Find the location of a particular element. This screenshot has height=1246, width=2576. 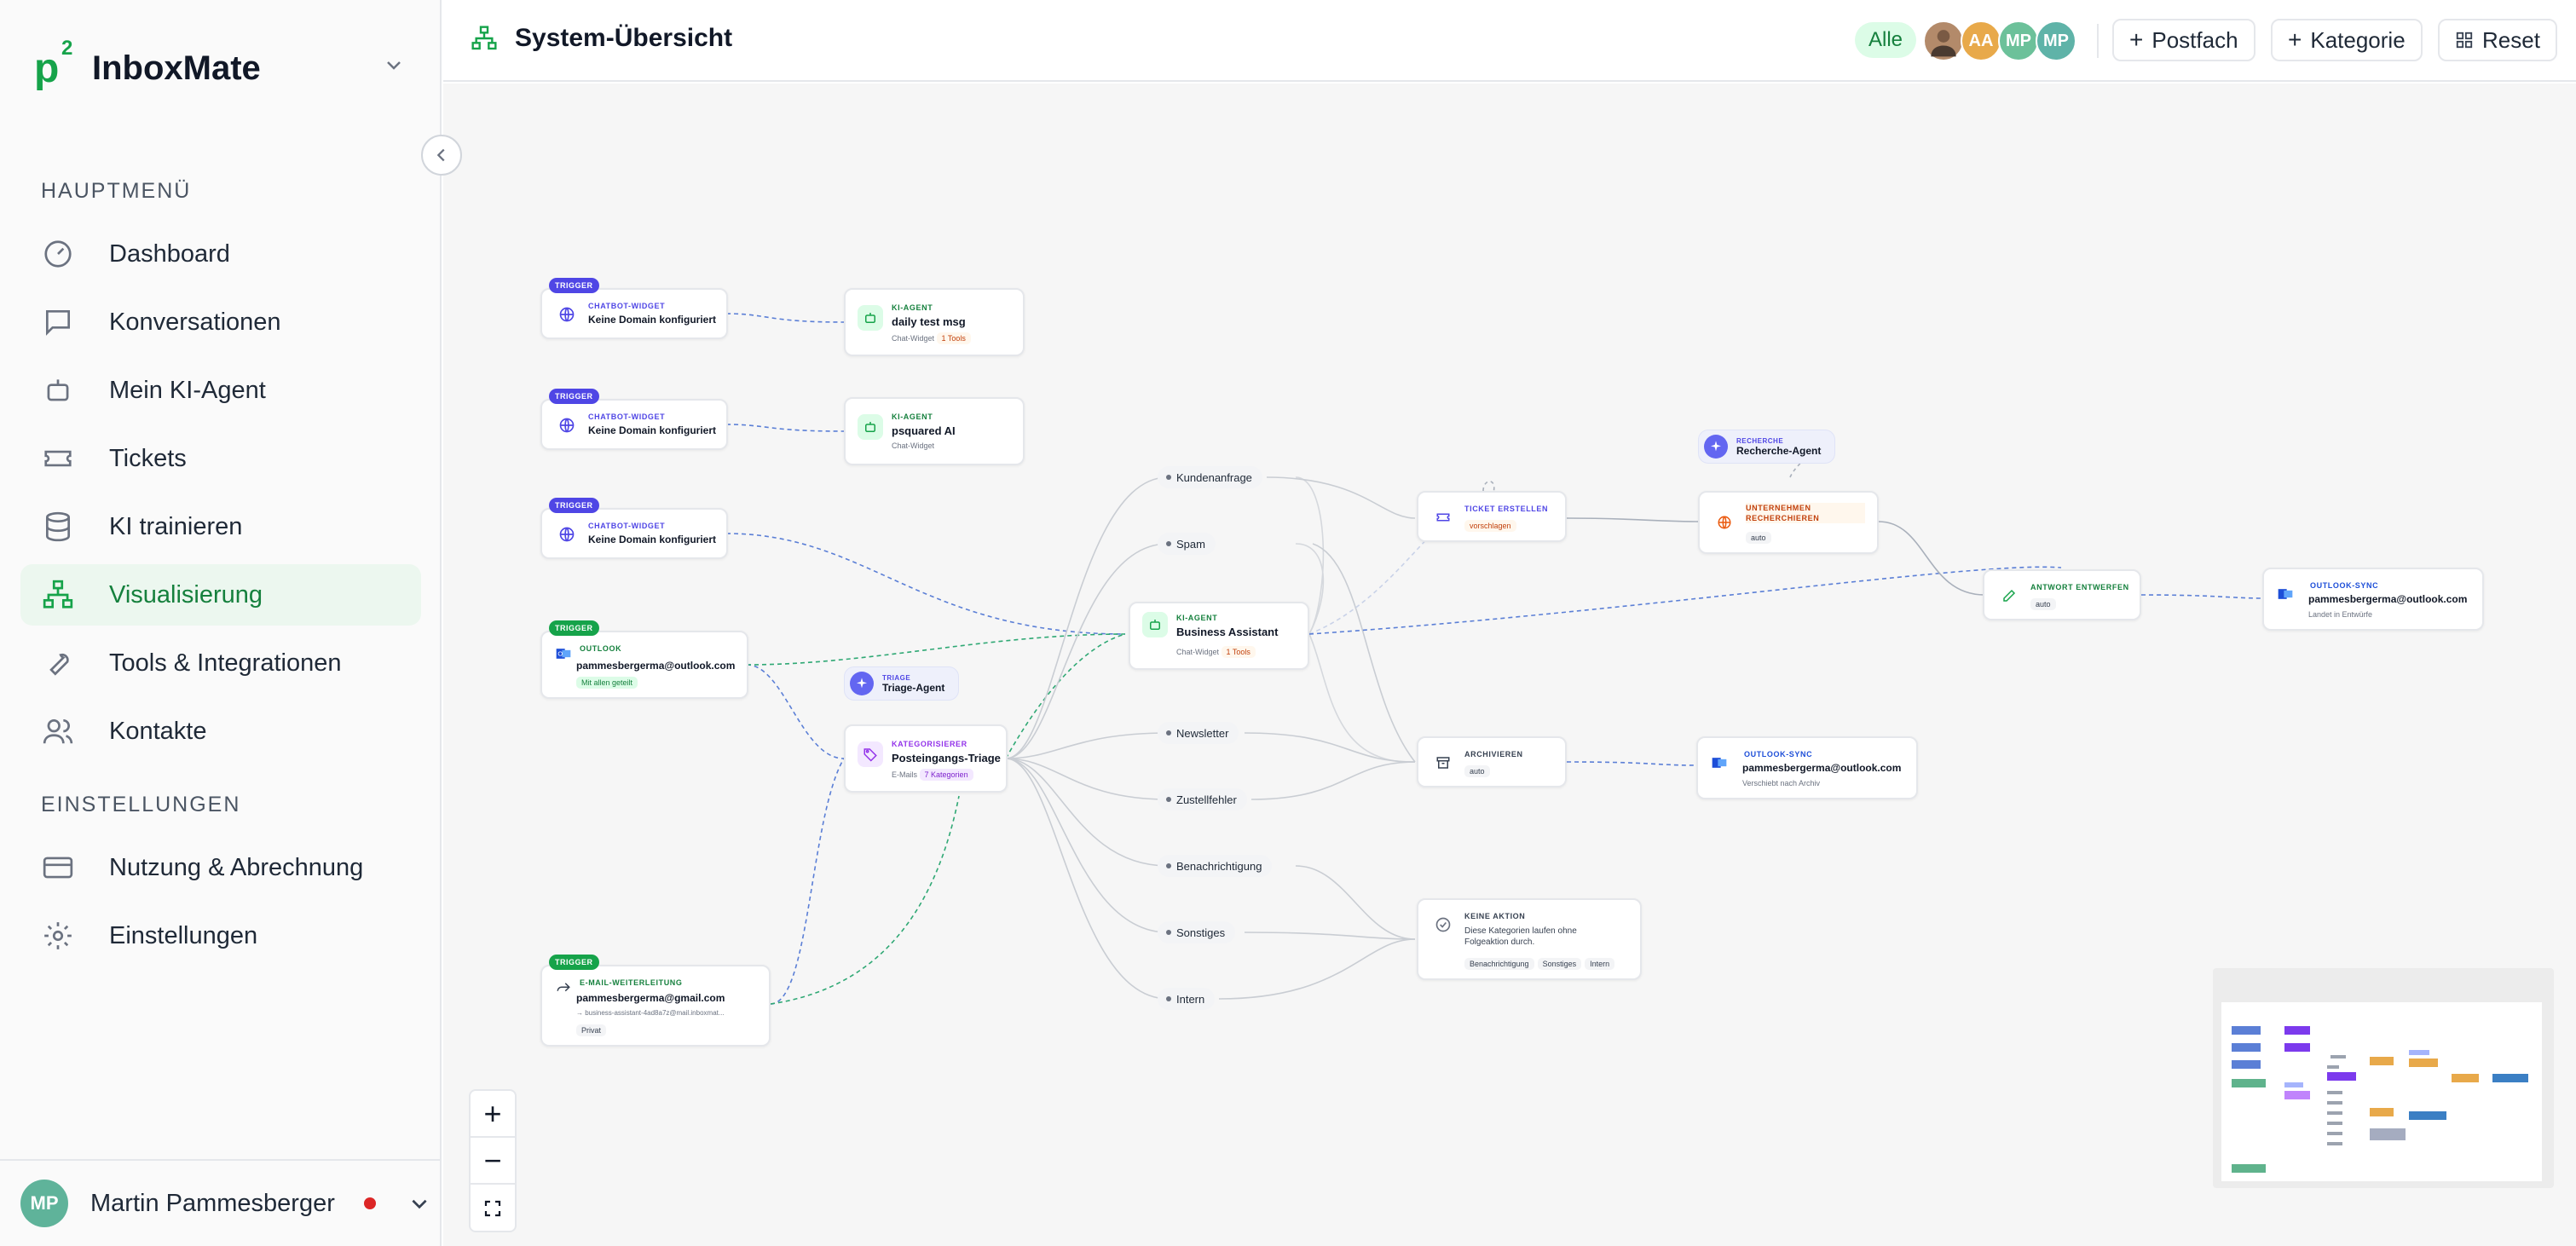

category-kundenanfrage: Kundenanfrage is located at coordinates (1210, 477).